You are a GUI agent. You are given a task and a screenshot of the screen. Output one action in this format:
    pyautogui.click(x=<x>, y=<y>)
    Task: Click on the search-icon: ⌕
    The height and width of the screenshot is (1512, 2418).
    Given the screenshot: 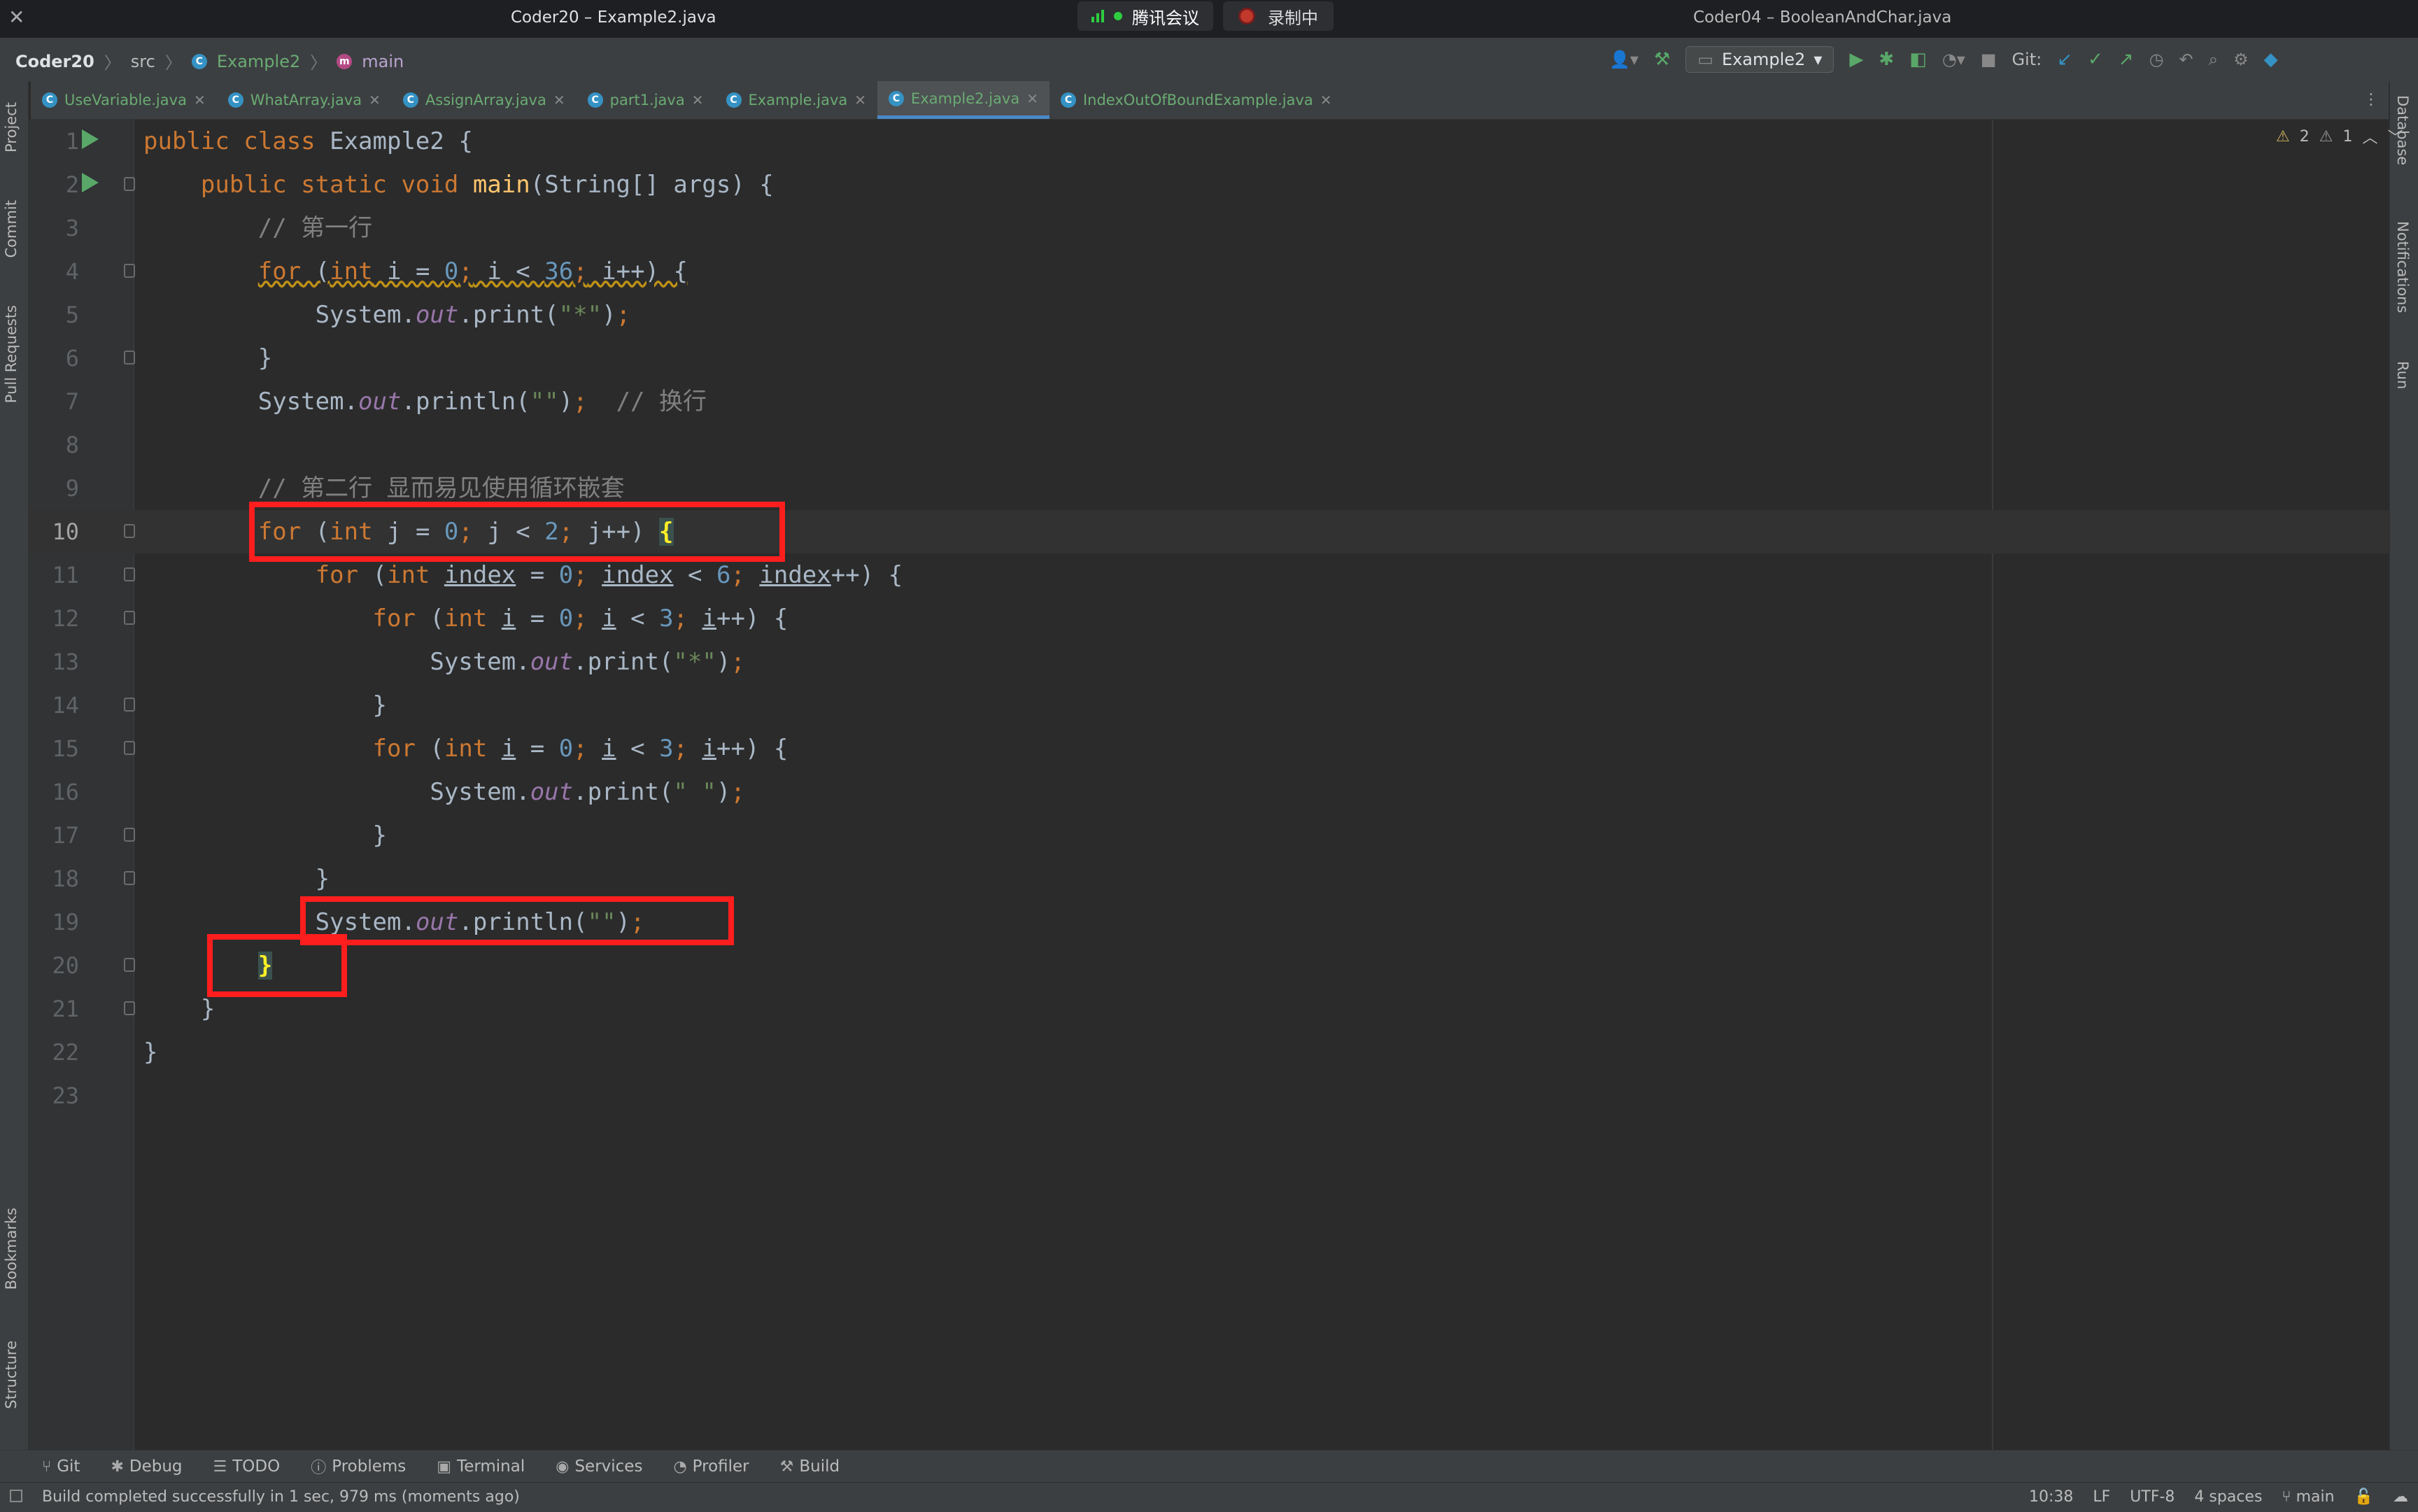 What is the action you would take?
    pyautogui.click(x=2213, y=59)
    